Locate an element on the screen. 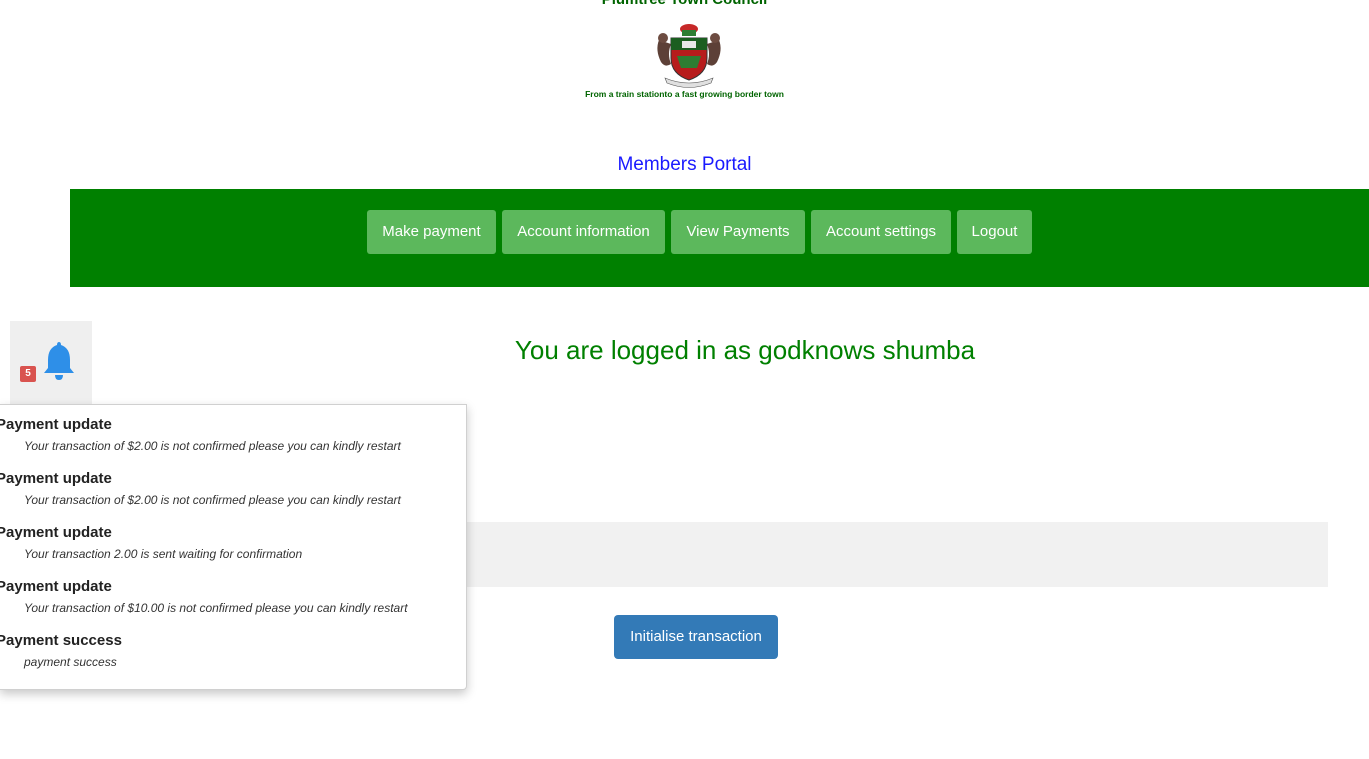 The width and height of the screenshot is (1369, 759). notification-count-badge: 5 is located at coordinates (28, 374).